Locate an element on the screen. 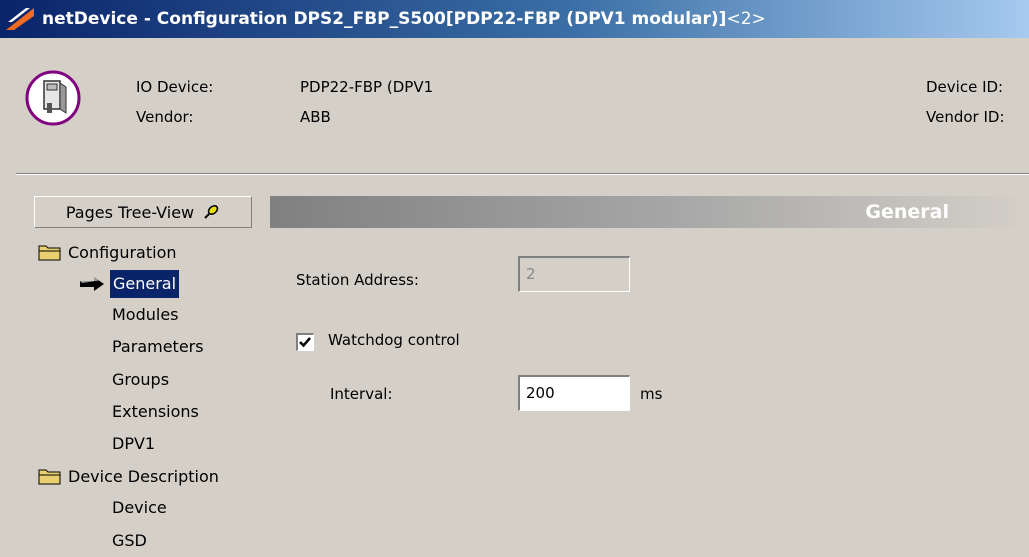 Image resolution: width=1029 pixels, height=557 pixels. tree-item-general: General is located at coordinates (145, 284).